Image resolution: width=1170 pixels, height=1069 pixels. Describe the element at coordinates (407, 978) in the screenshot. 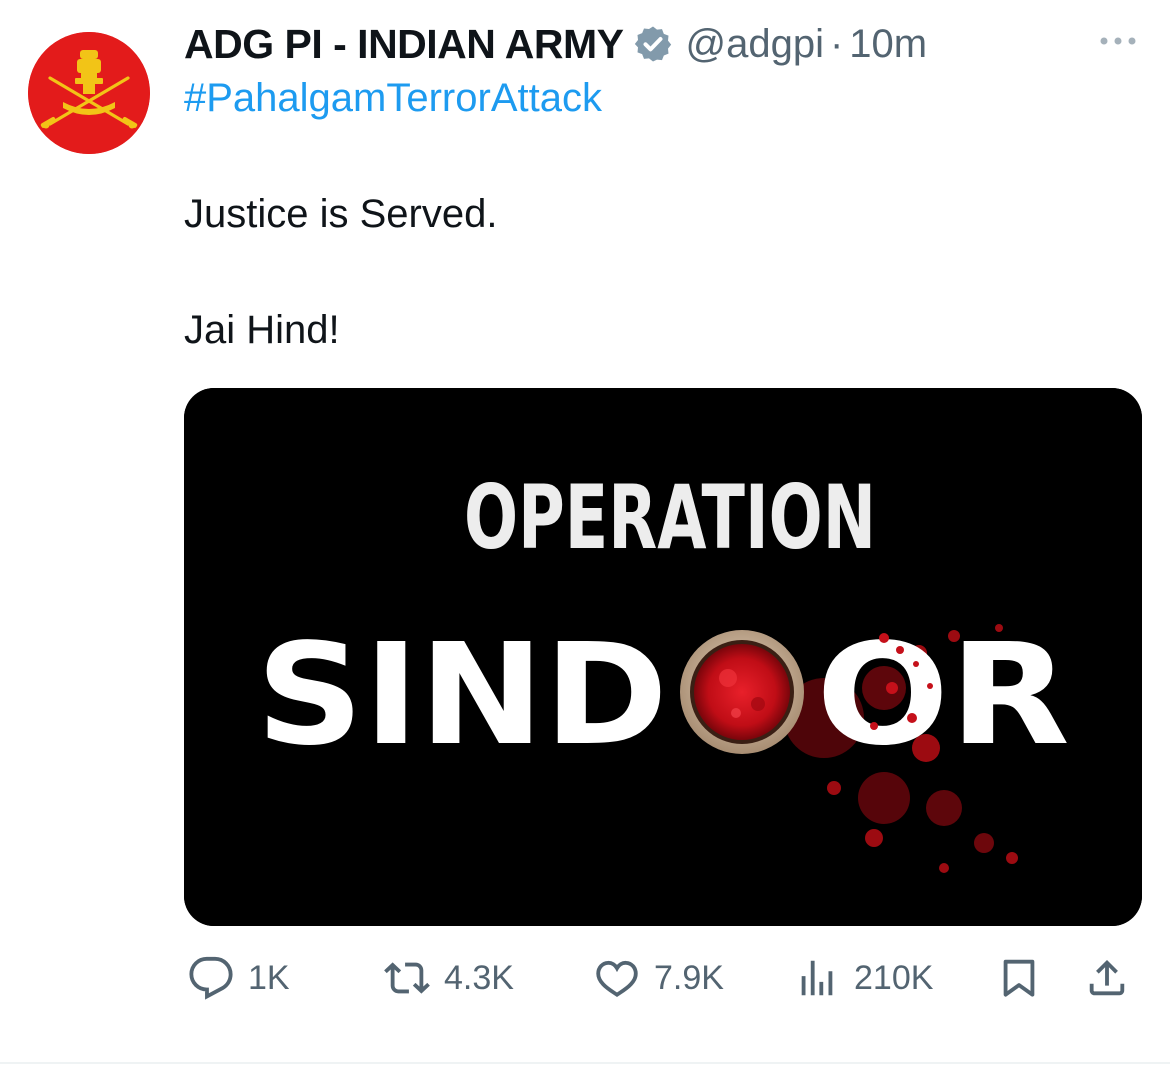

I see `repost-icon` at that location.